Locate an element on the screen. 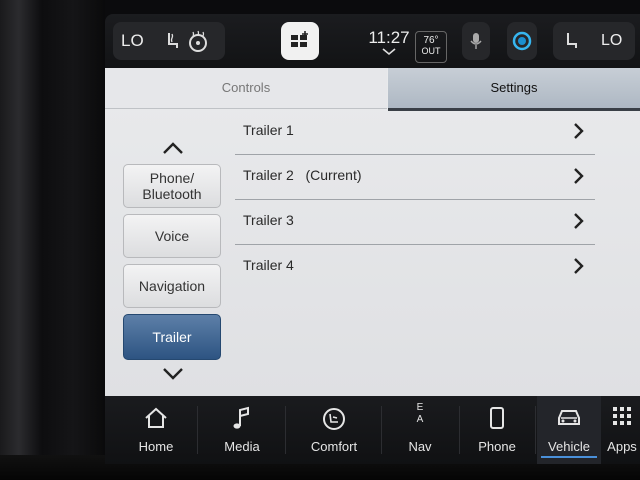 This screenshot has width=640, height=480. sidebar-item-phone-bluetooth: Phone/ Bluetooth is located at coordinates (172, 186).